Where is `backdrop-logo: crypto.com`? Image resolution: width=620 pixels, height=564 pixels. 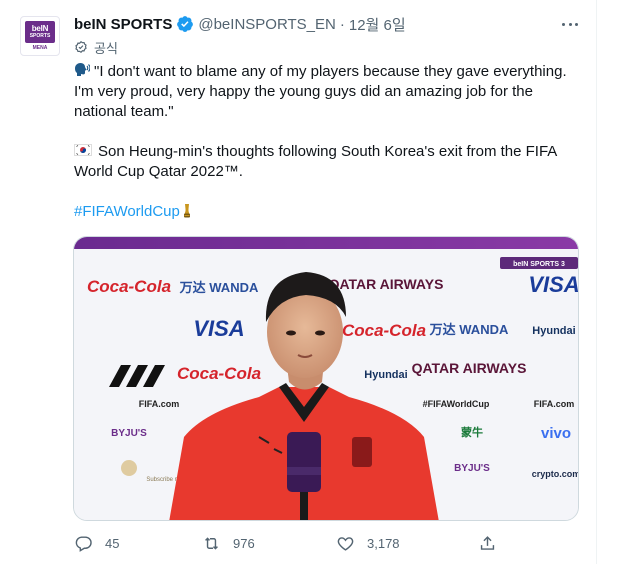 backdrop-logo: crypto.com is located at coordinates (555, 474).